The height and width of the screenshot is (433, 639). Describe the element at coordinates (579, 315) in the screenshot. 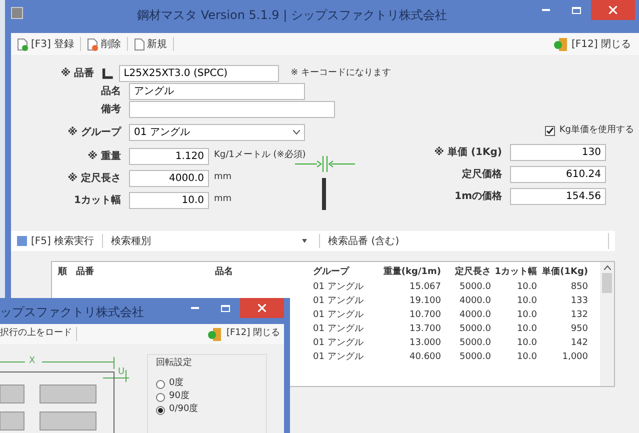

I see `table-cell: 132` at that location.